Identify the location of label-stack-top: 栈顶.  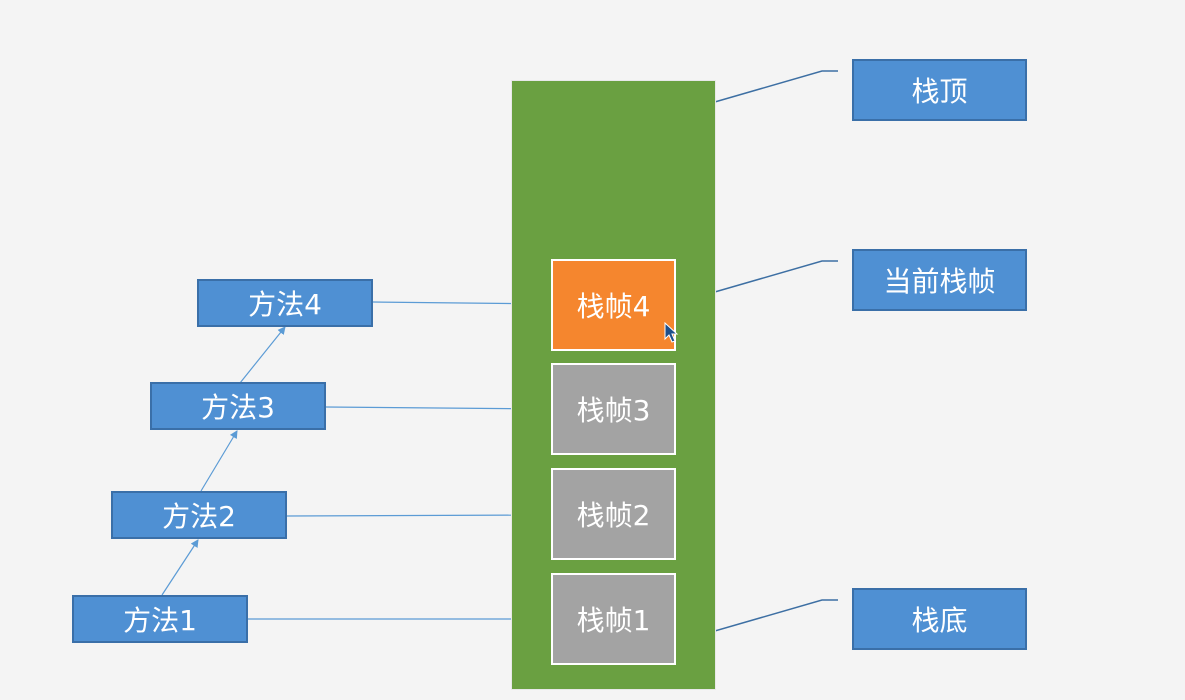
(939, 90).